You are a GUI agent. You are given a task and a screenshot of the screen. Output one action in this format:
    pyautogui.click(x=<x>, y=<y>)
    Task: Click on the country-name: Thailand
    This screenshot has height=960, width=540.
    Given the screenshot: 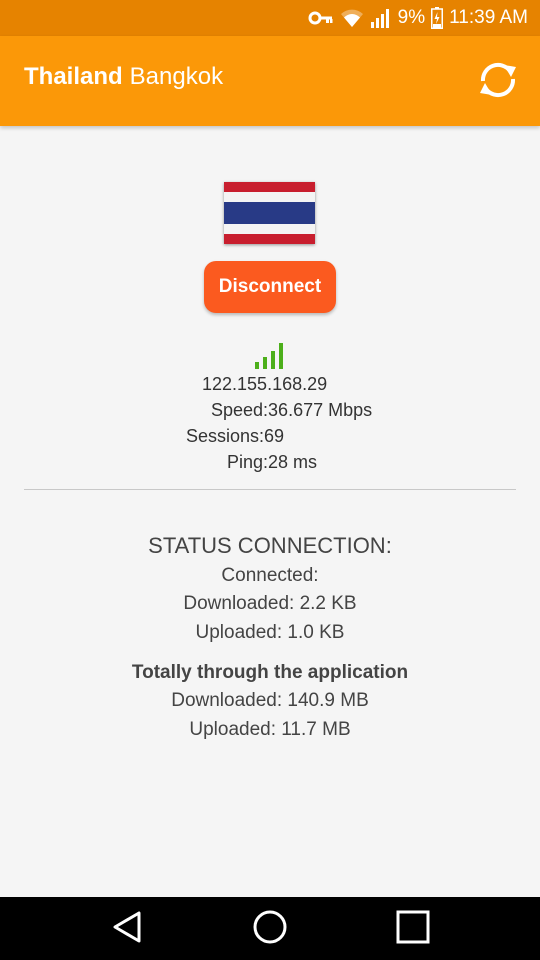 What is the action you would take?
    pyautogui.click(x=73, y=76)
    